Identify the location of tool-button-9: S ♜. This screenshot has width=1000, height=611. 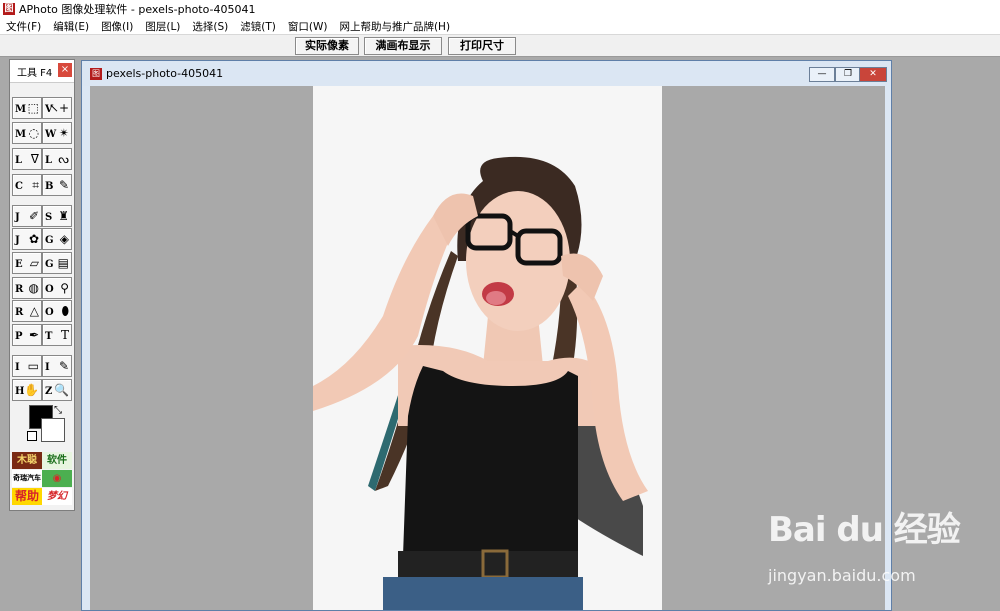
(57, 216).